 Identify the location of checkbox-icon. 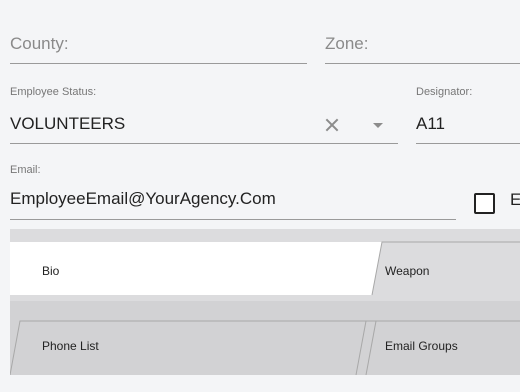
(484, 203).